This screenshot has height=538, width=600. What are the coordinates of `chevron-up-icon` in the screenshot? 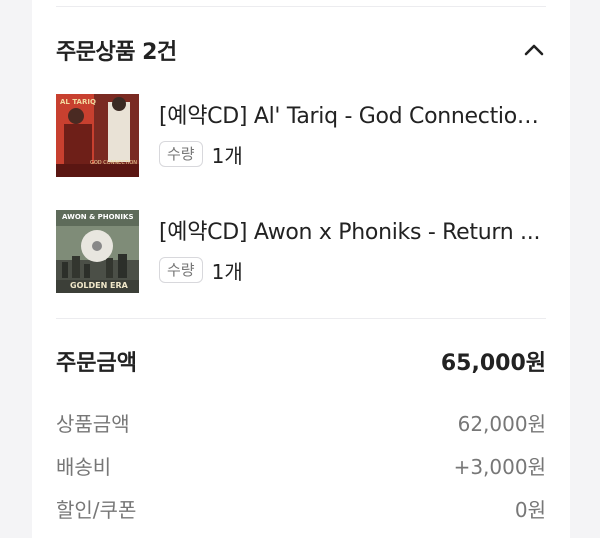 It's located at (534, 50).